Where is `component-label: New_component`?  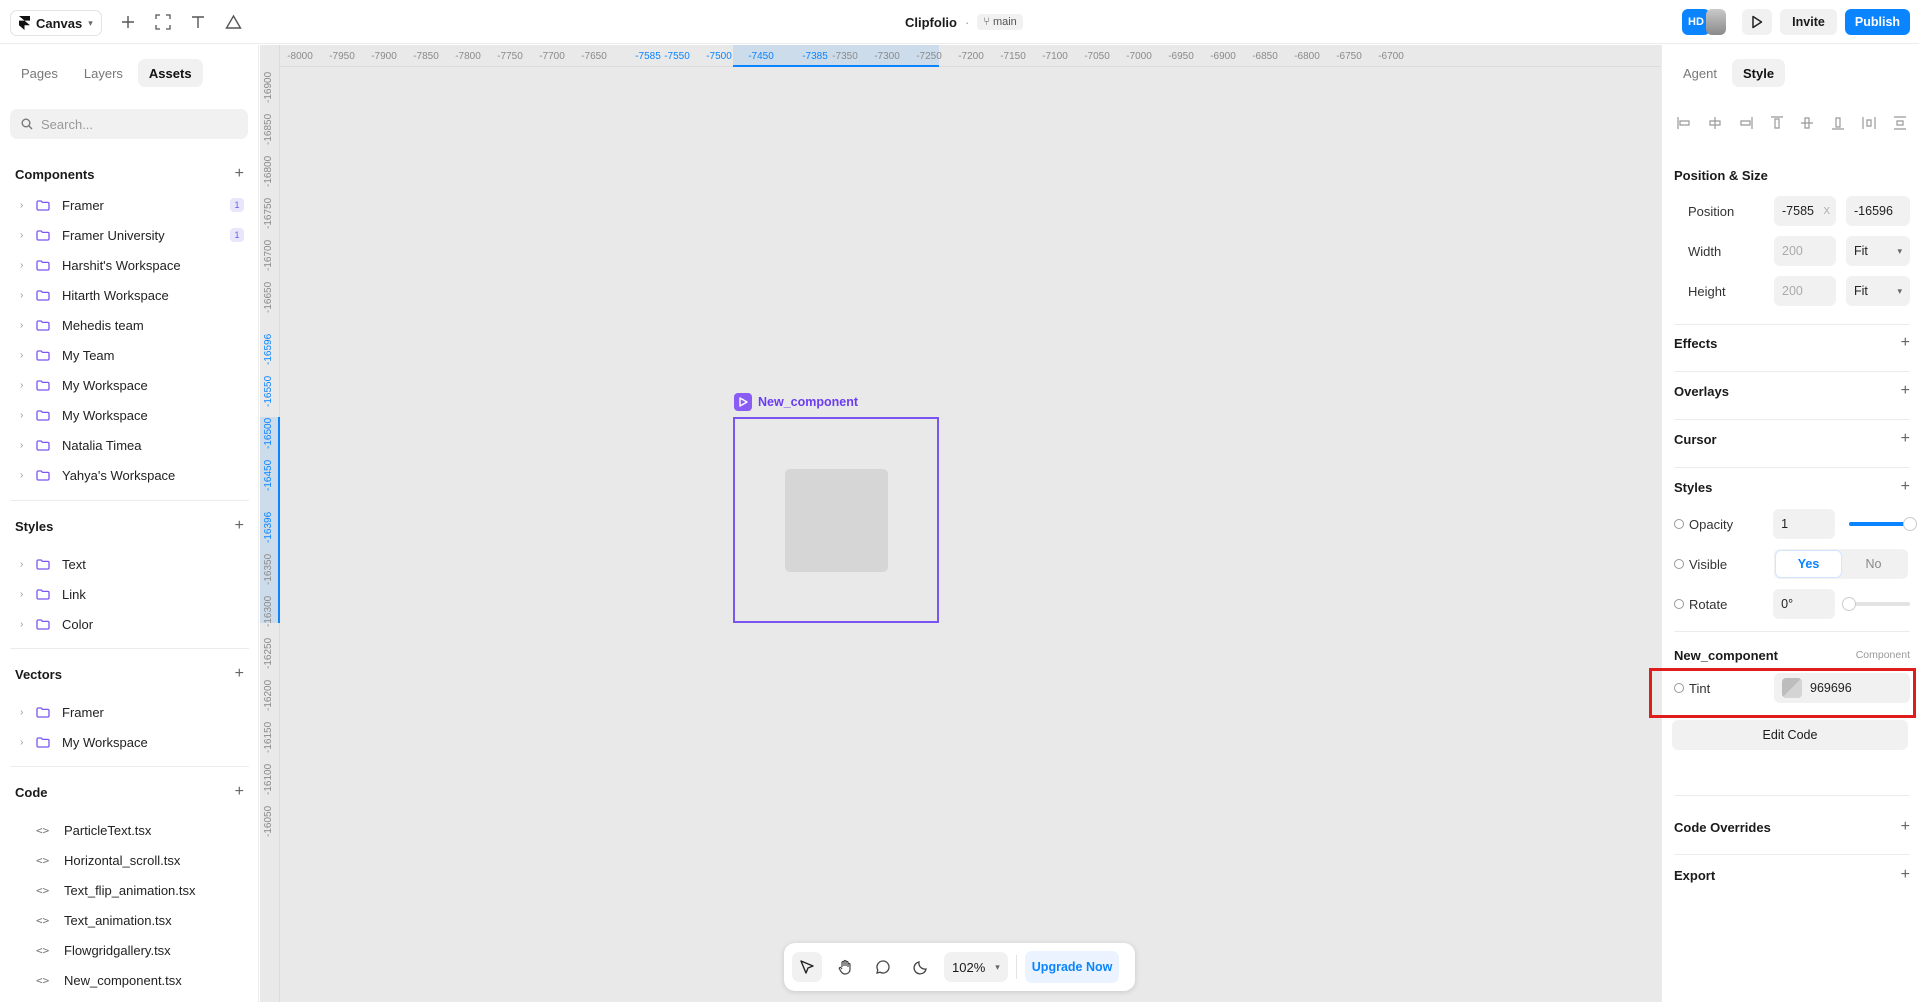 component-label: New_component is located at coordinates (796, 402).